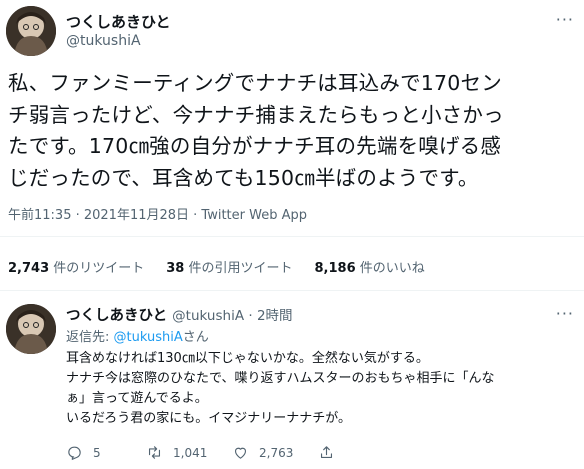 This screenshot has width=584, height=469. I want to click on reply-text-line: ナナチ今は窓際のひなたで、喋り返すハムスターのおもちゃ相手に「んな, so click(280, 378).